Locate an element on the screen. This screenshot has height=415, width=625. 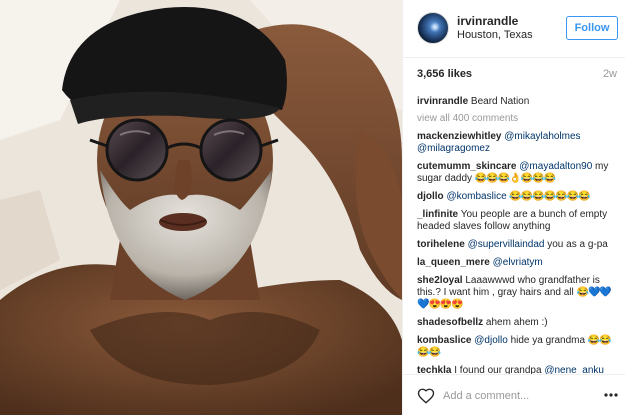
comment-item: shadesofbellz ahem ahem :) is located at coordinates (519, 323).